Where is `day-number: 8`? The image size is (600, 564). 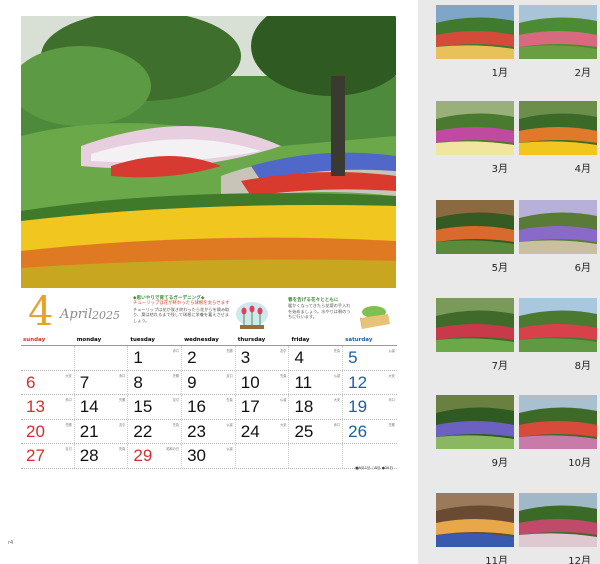
day-number: 8 is located at coordinates (138, 382).